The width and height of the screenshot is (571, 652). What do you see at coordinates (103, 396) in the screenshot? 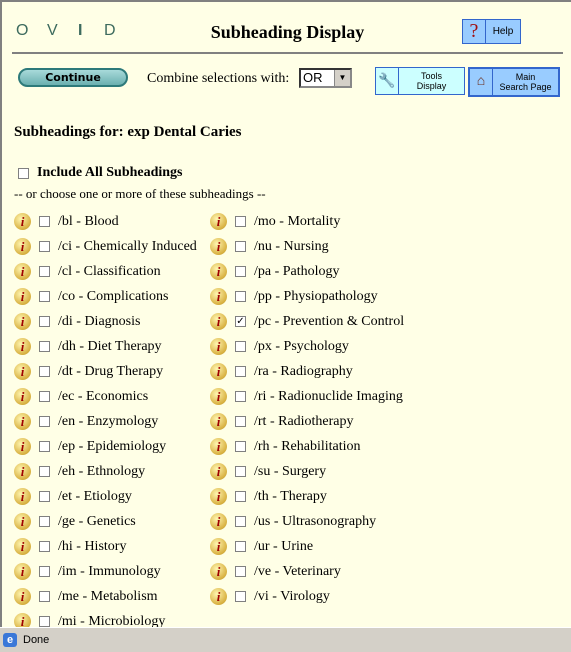
I see `subheading-label: /ec - Economics` at bounding box center [103, 396].